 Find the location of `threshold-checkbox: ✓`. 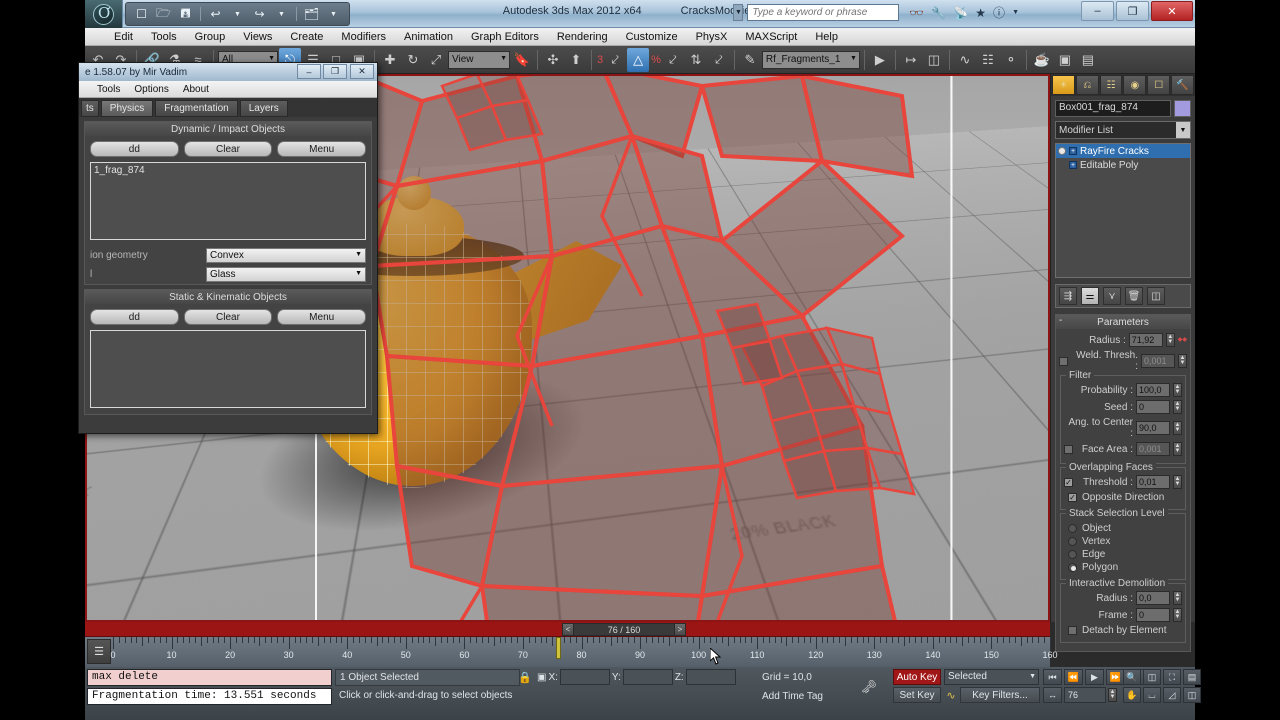

threshold-checkbox: ✓ is located at coordinates (1068, 482).